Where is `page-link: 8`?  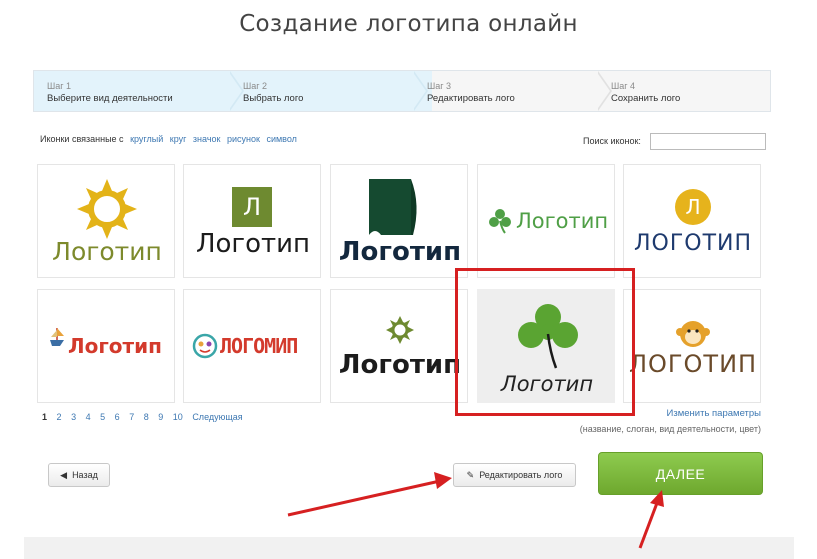
page-link: 8 is located at coordinates (146, 417).